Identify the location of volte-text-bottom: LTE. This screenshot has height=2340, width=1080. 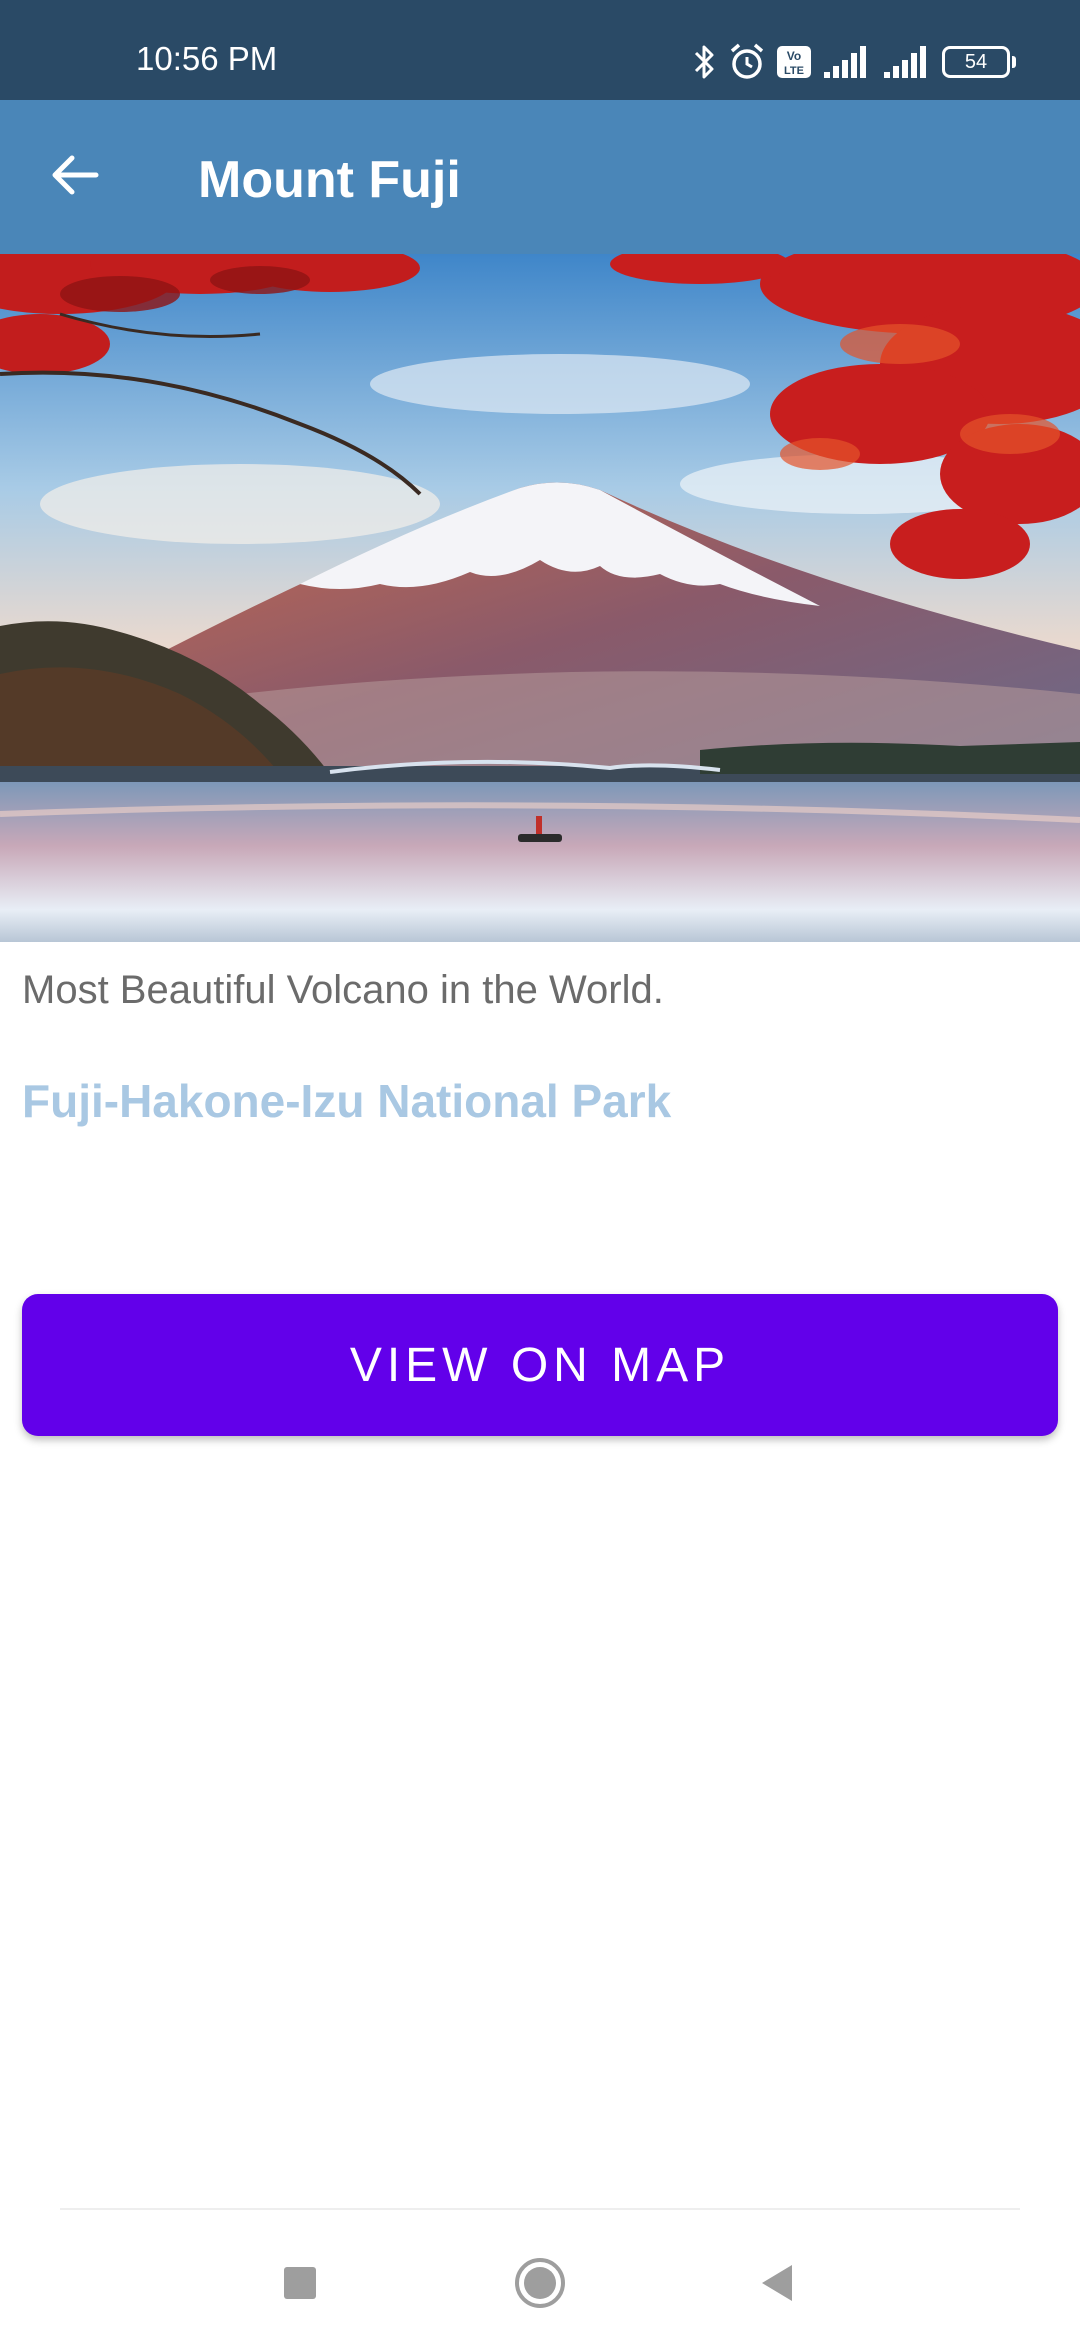
(794, 71).